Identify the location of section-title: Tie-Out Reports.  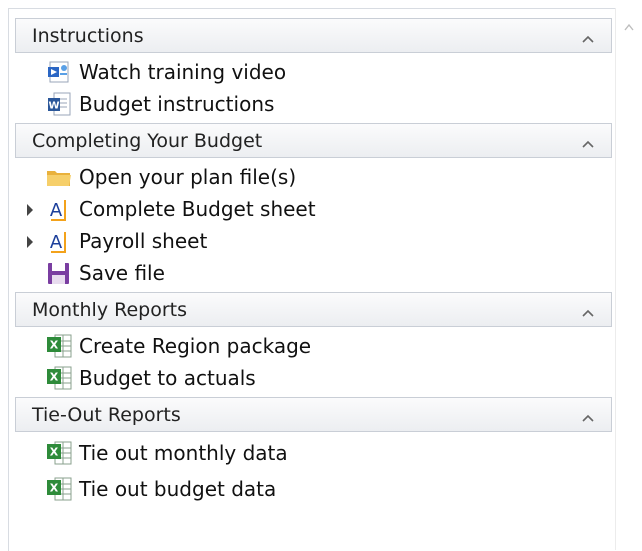
(106, 414).